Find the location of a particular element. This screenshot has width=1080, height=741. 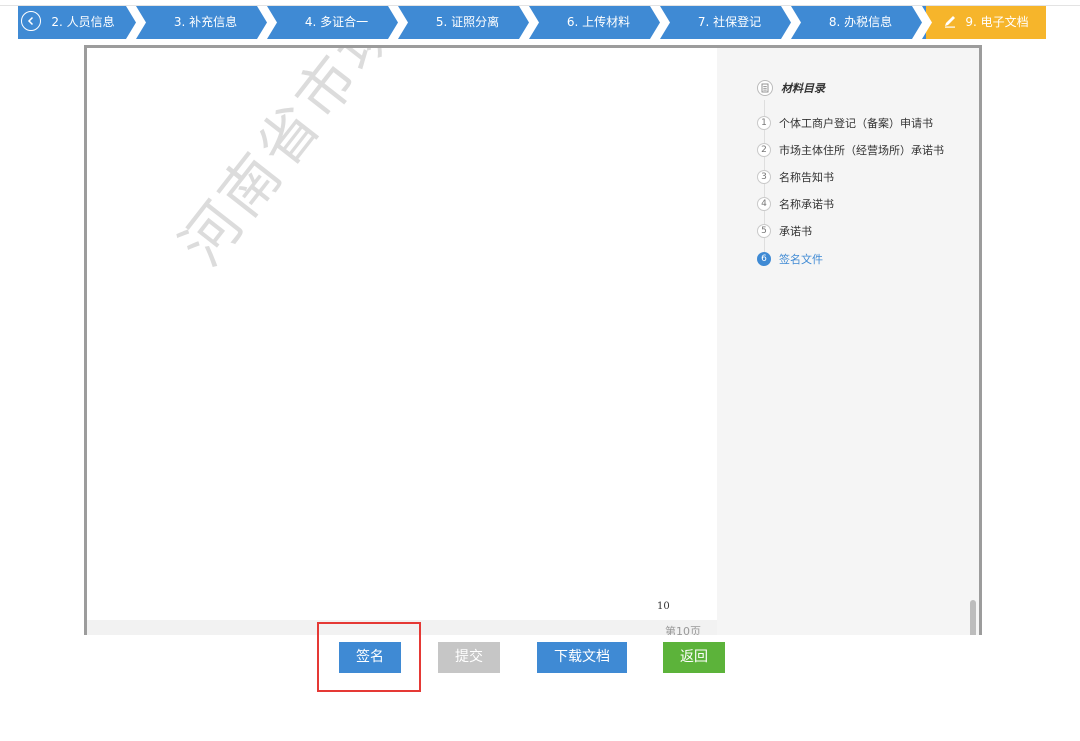

step-label: 2. 人员信息 is located at coordinates (83, 22).